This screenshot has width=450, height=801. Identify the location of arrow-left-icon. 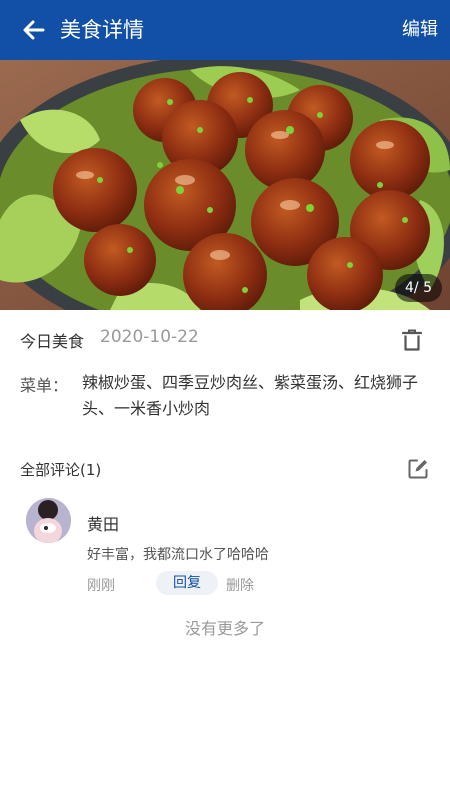
(34, 30).